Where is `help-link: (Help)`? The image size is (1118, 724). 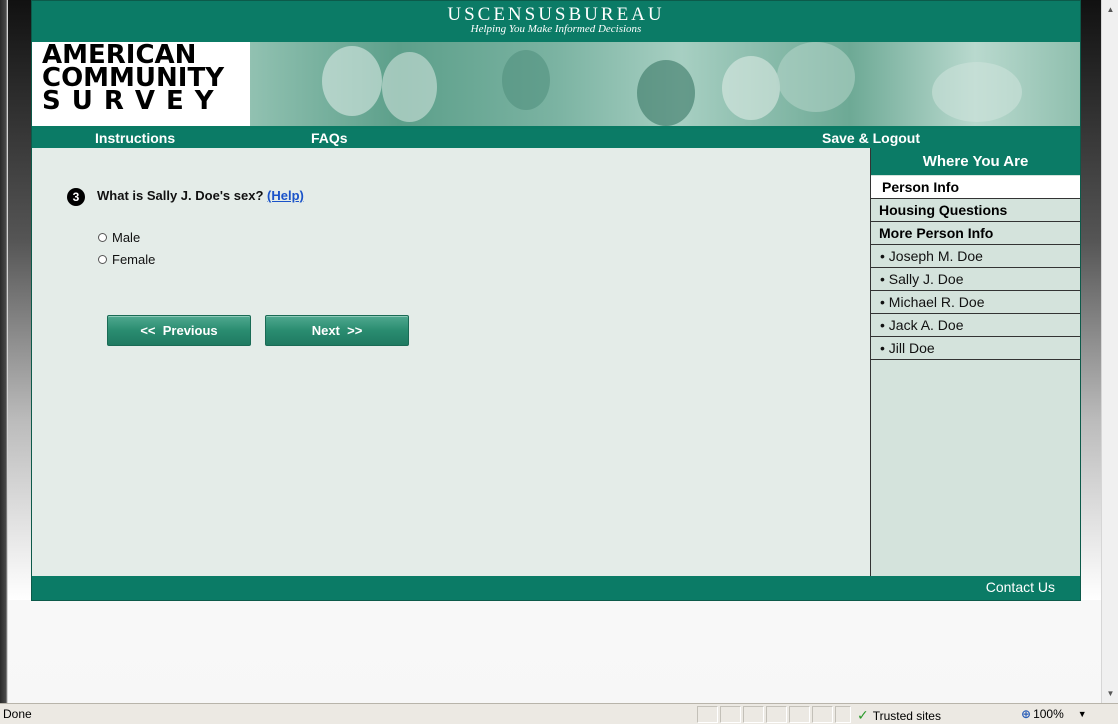
help-link: (Help) is located at coordinates (285, 195).